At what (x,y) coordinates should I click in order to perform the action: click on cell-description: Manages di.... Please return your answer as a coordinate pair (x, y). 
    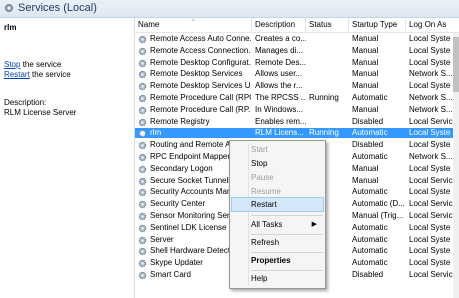
    Looking at the image, I should click on (279, 50).